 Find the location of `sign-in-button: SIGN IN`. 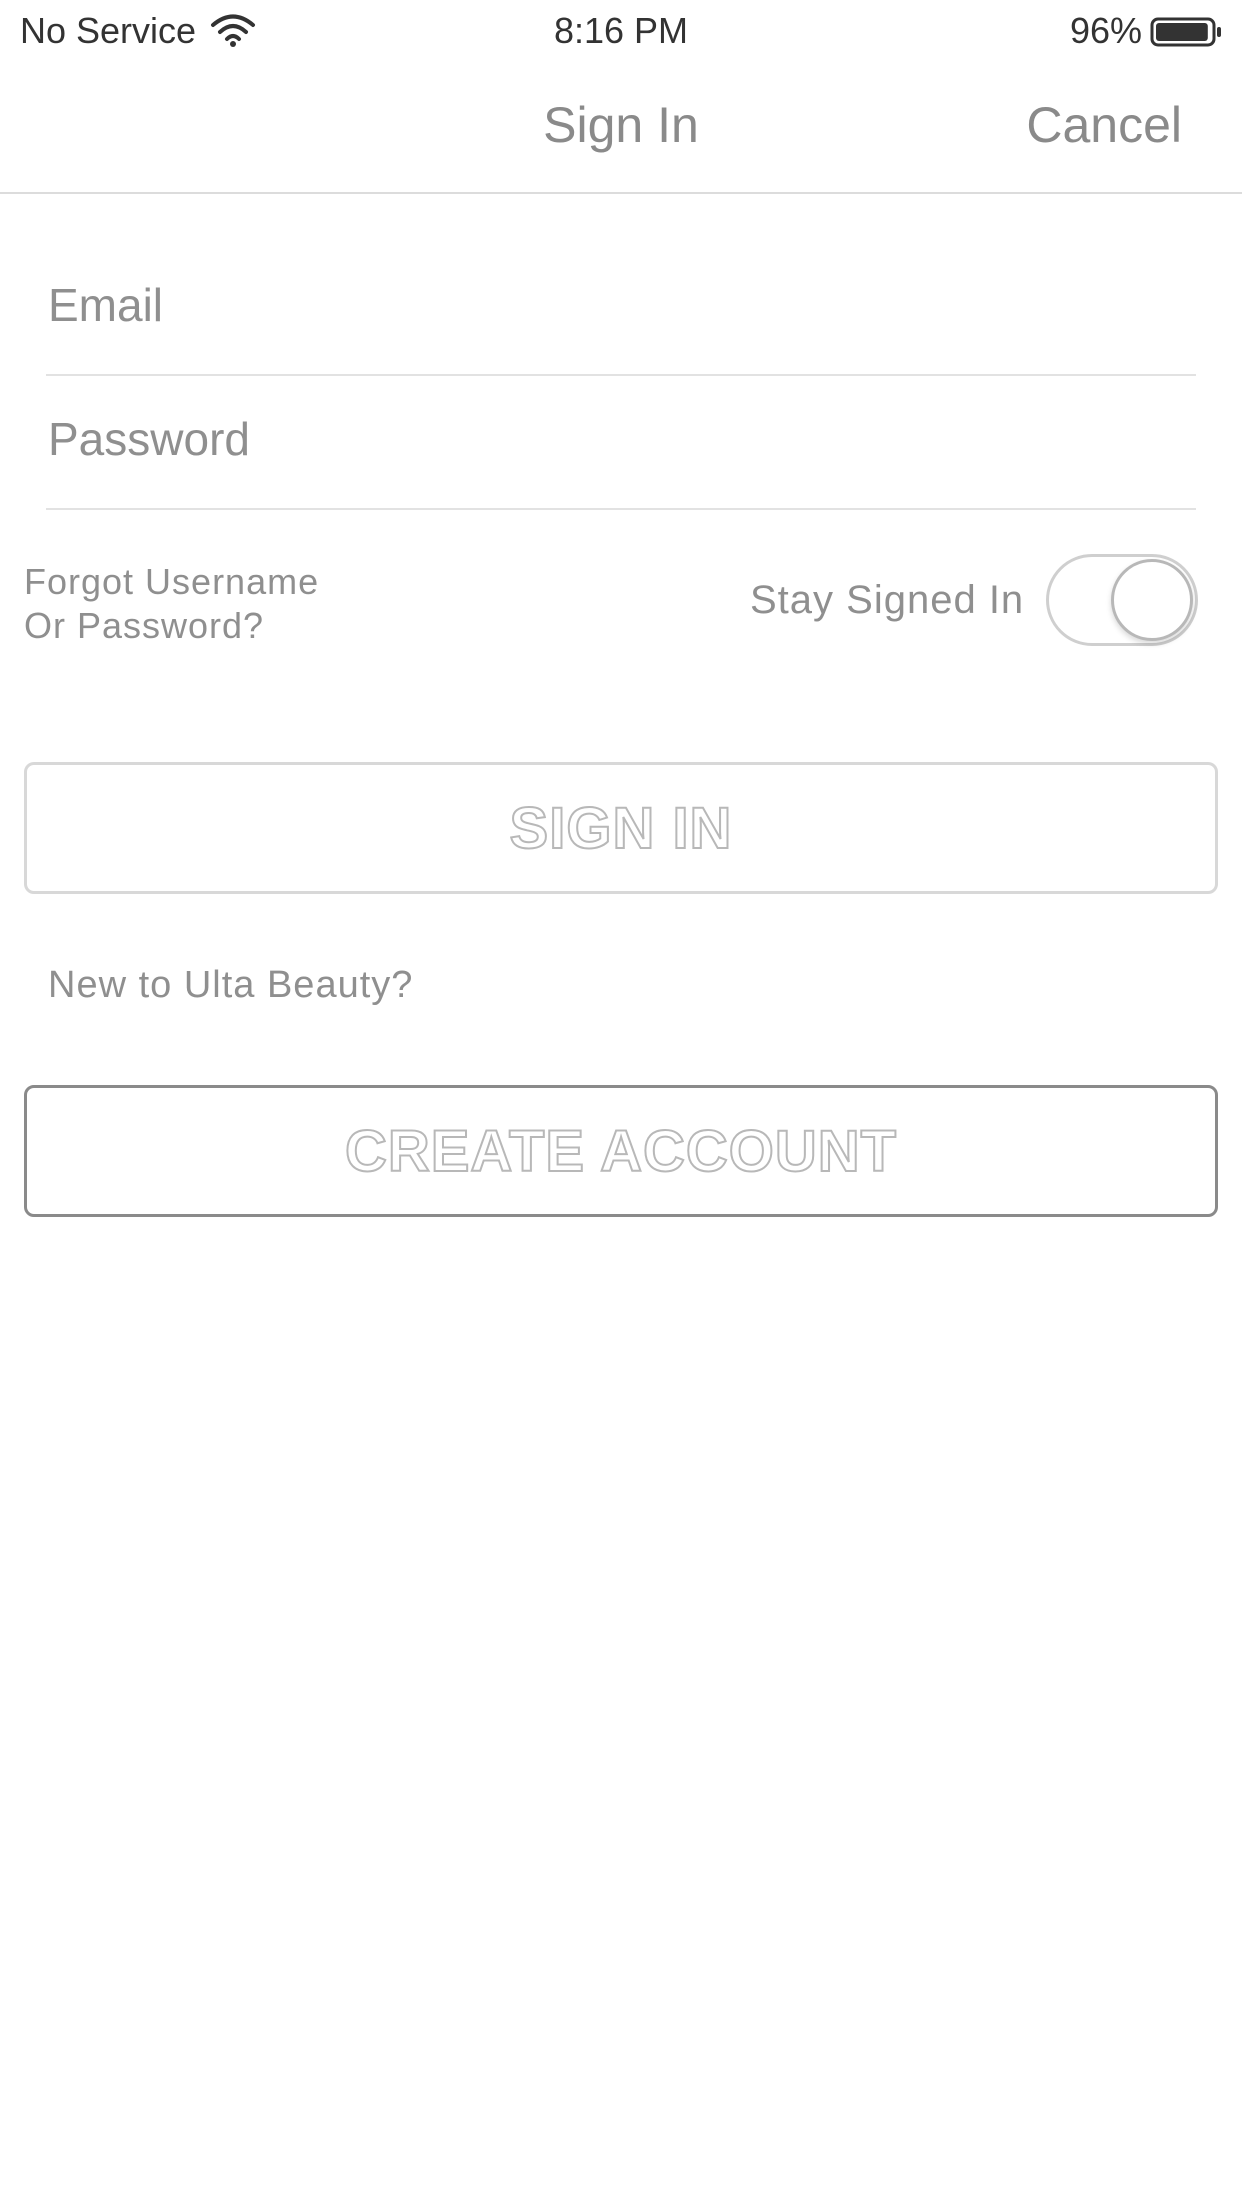

sign-in-button: SIGN IN is located at coordinates (621, 828).